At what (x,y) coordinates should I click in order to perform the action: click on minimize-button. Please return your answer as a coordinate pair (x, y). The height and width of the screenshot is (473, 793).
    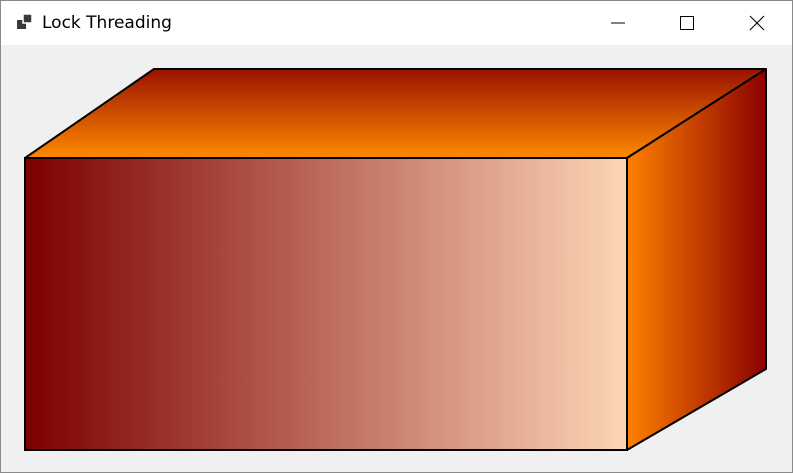
    Looking at the image, I should click on (618, 23).